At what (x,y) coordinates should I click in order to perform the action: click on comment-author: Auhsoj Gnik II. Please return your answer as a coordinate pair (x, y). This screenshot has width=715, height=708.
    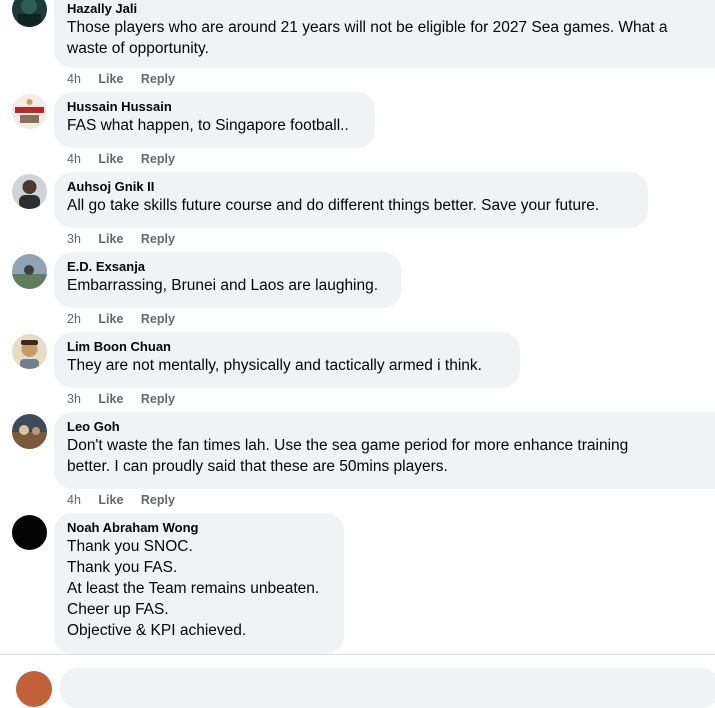
    Looking at the image, I should click on (351, 186).